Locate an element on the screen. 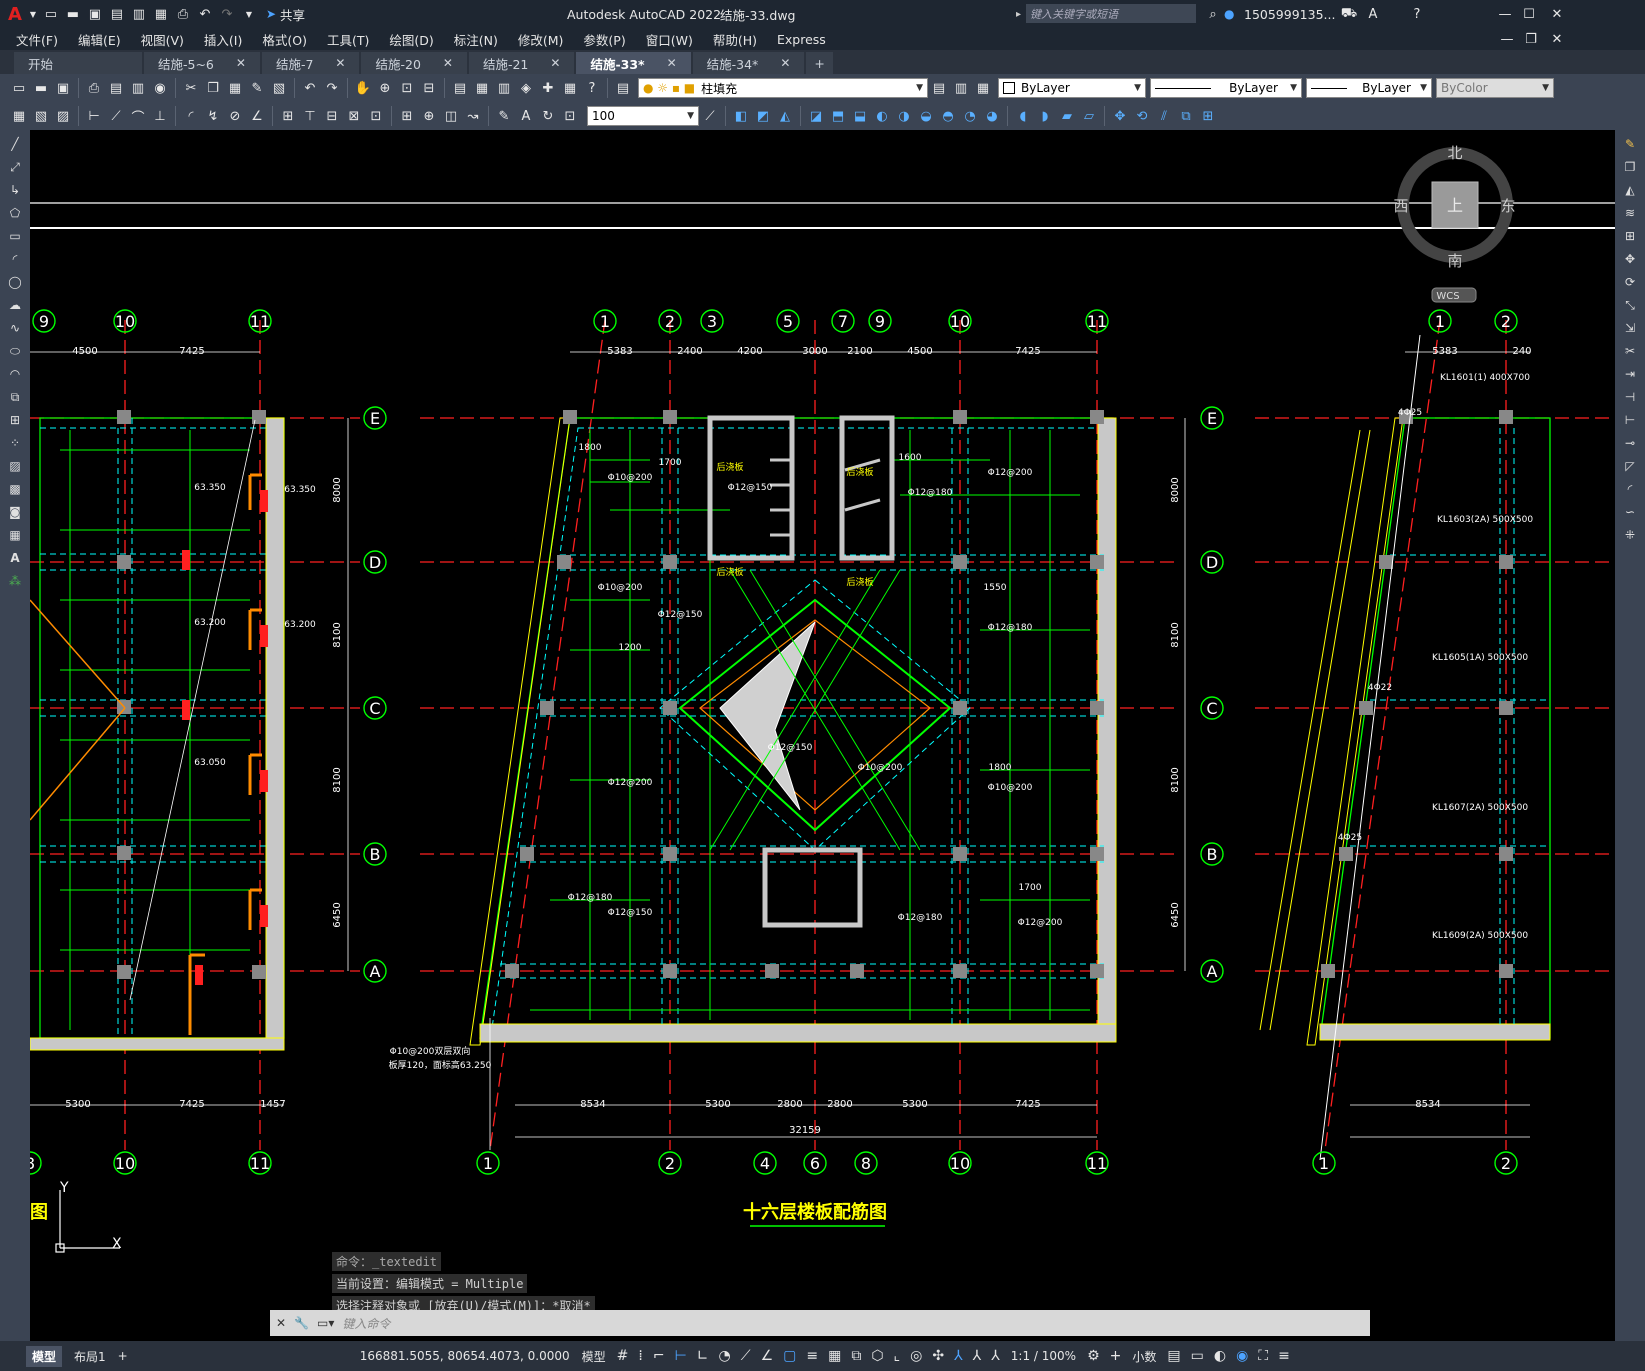 The height and width of the screenshot is (1371, 1645). interfere-icon: ◕ is located at coordinates (992, 116).